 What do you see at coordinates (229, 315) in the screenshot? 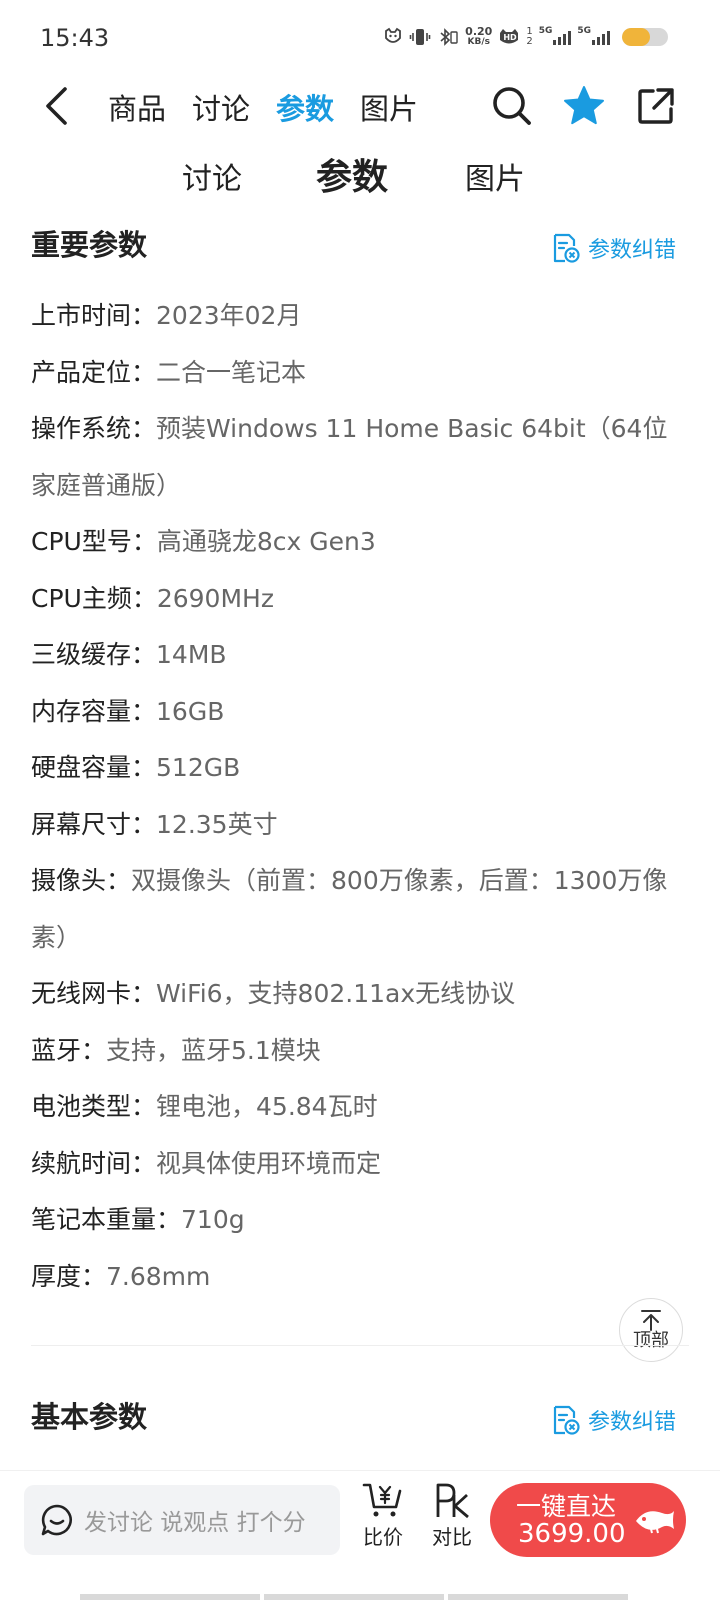
I see `param-value: 2023年02月` at bounding box center [229, 315].